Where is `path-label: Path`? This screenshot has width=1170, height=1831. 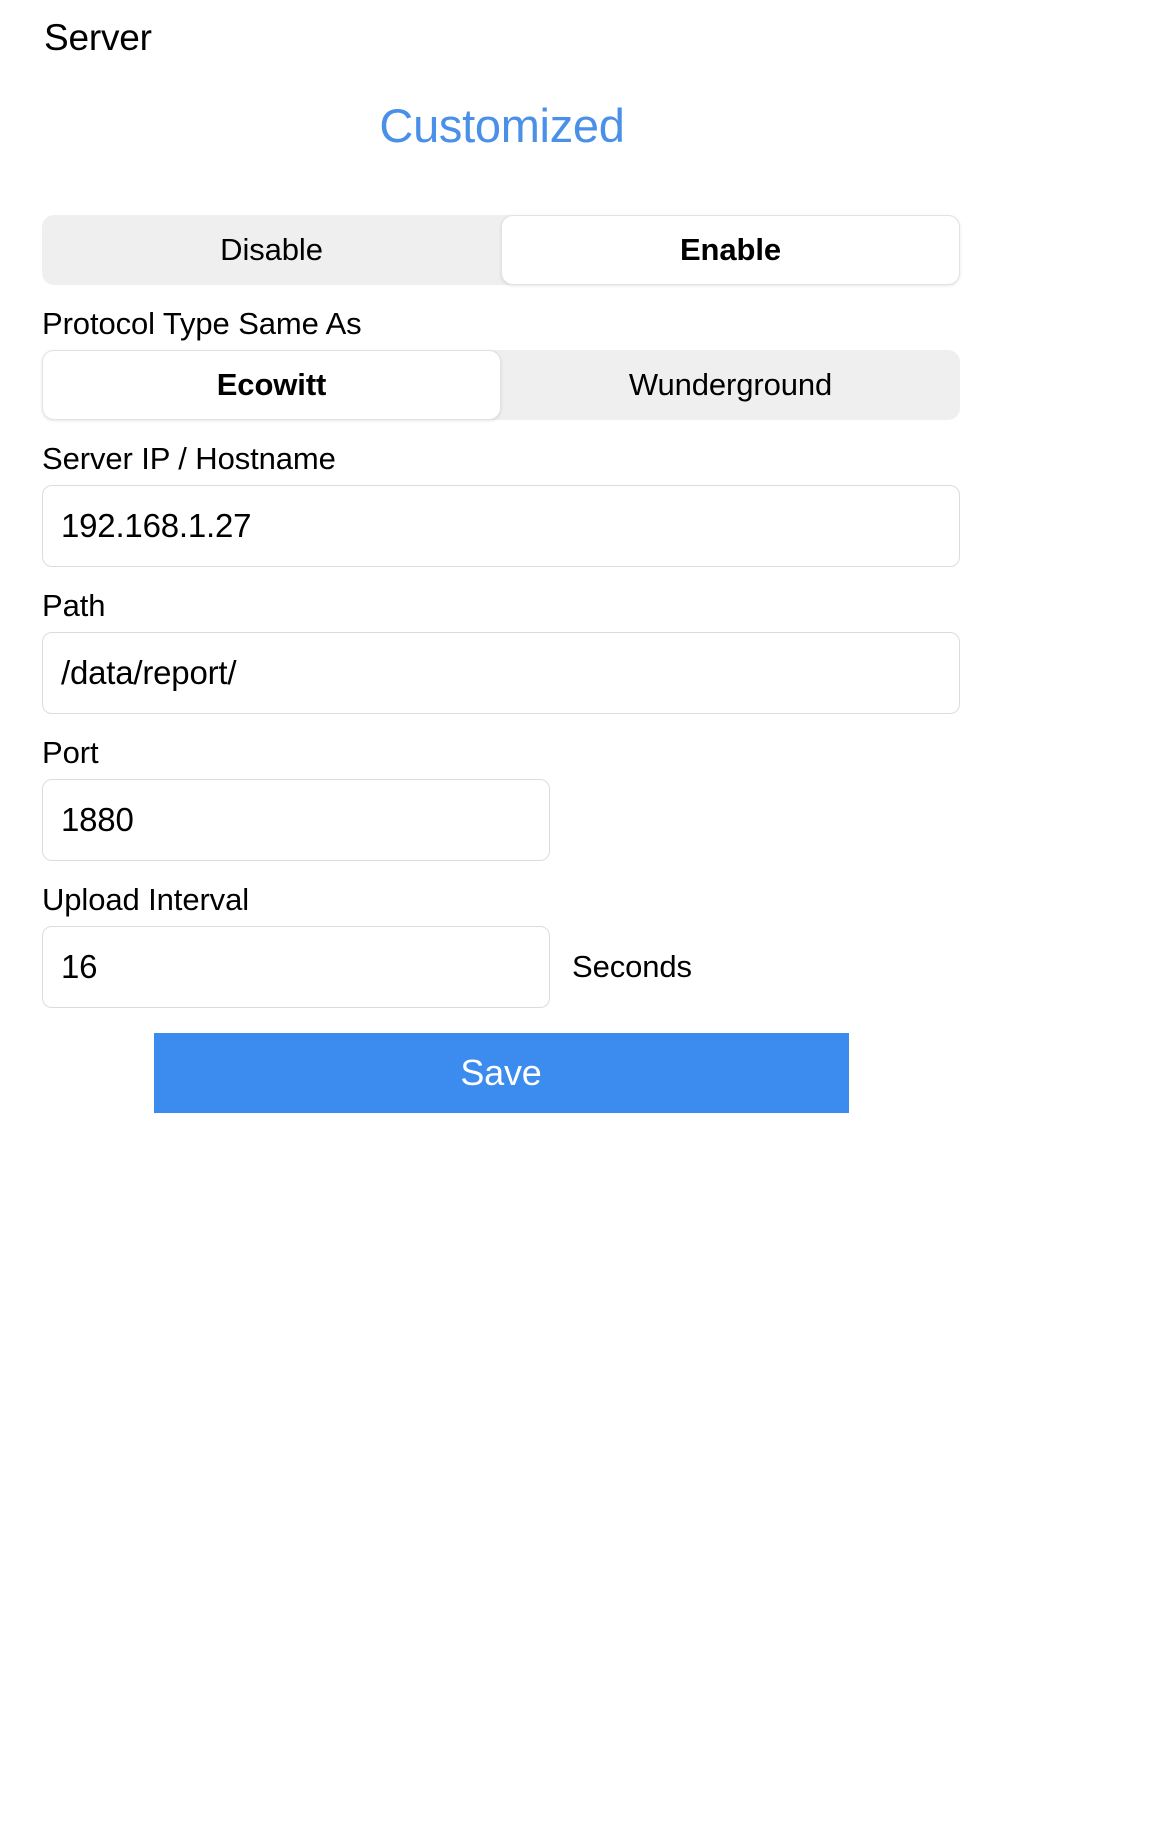 path-label: Path is located at coordinates (74, 605).